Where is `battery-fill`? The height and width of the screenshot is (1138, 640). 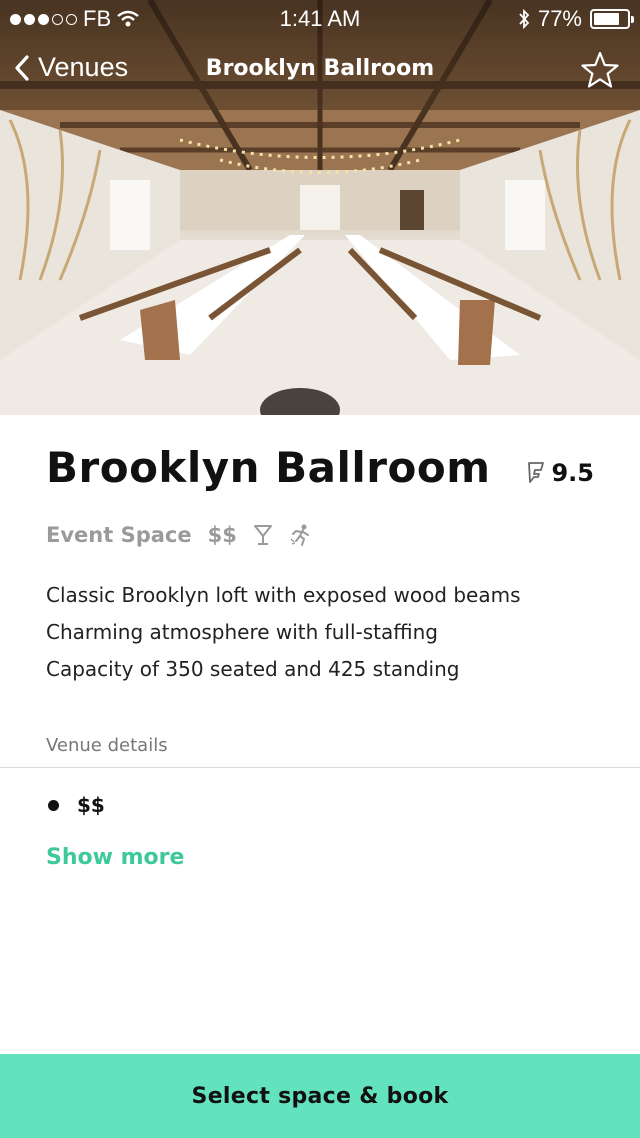
battery-fill is located at coordinates (606, 19).